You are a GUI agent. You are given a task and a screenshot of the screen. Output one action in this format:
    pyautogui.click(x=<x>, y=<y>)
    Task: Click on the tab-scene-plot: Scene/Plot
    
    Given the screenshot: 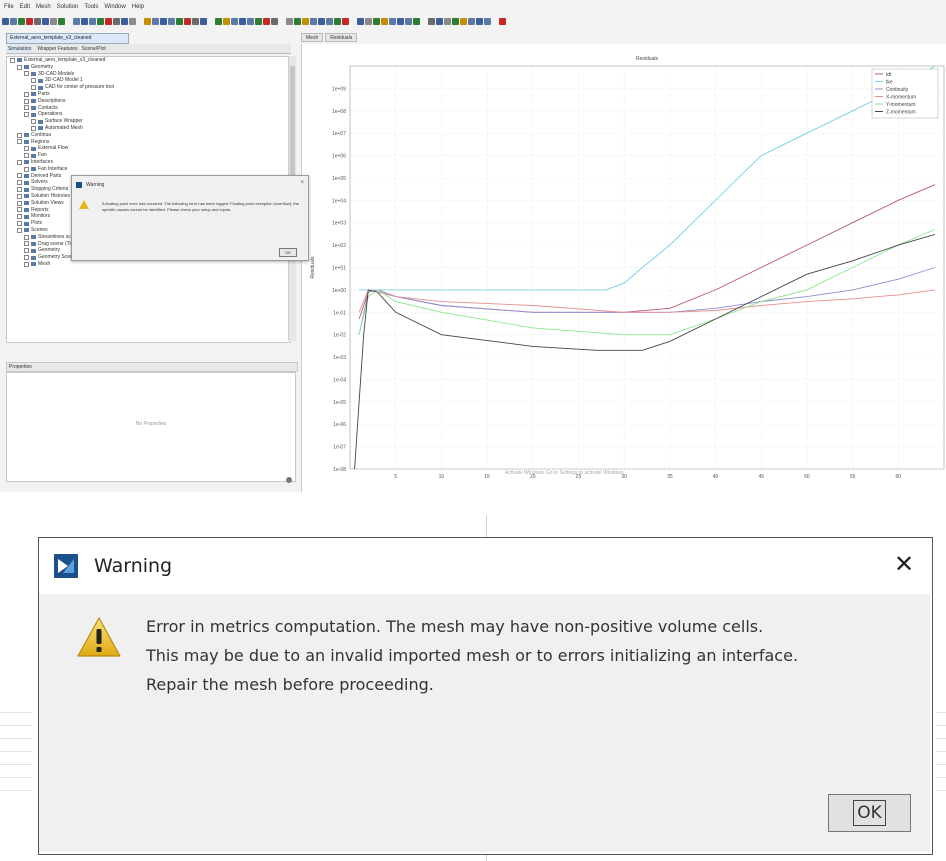 What is the action you would take?
    pyautogui.click(x=94, y=49)
    